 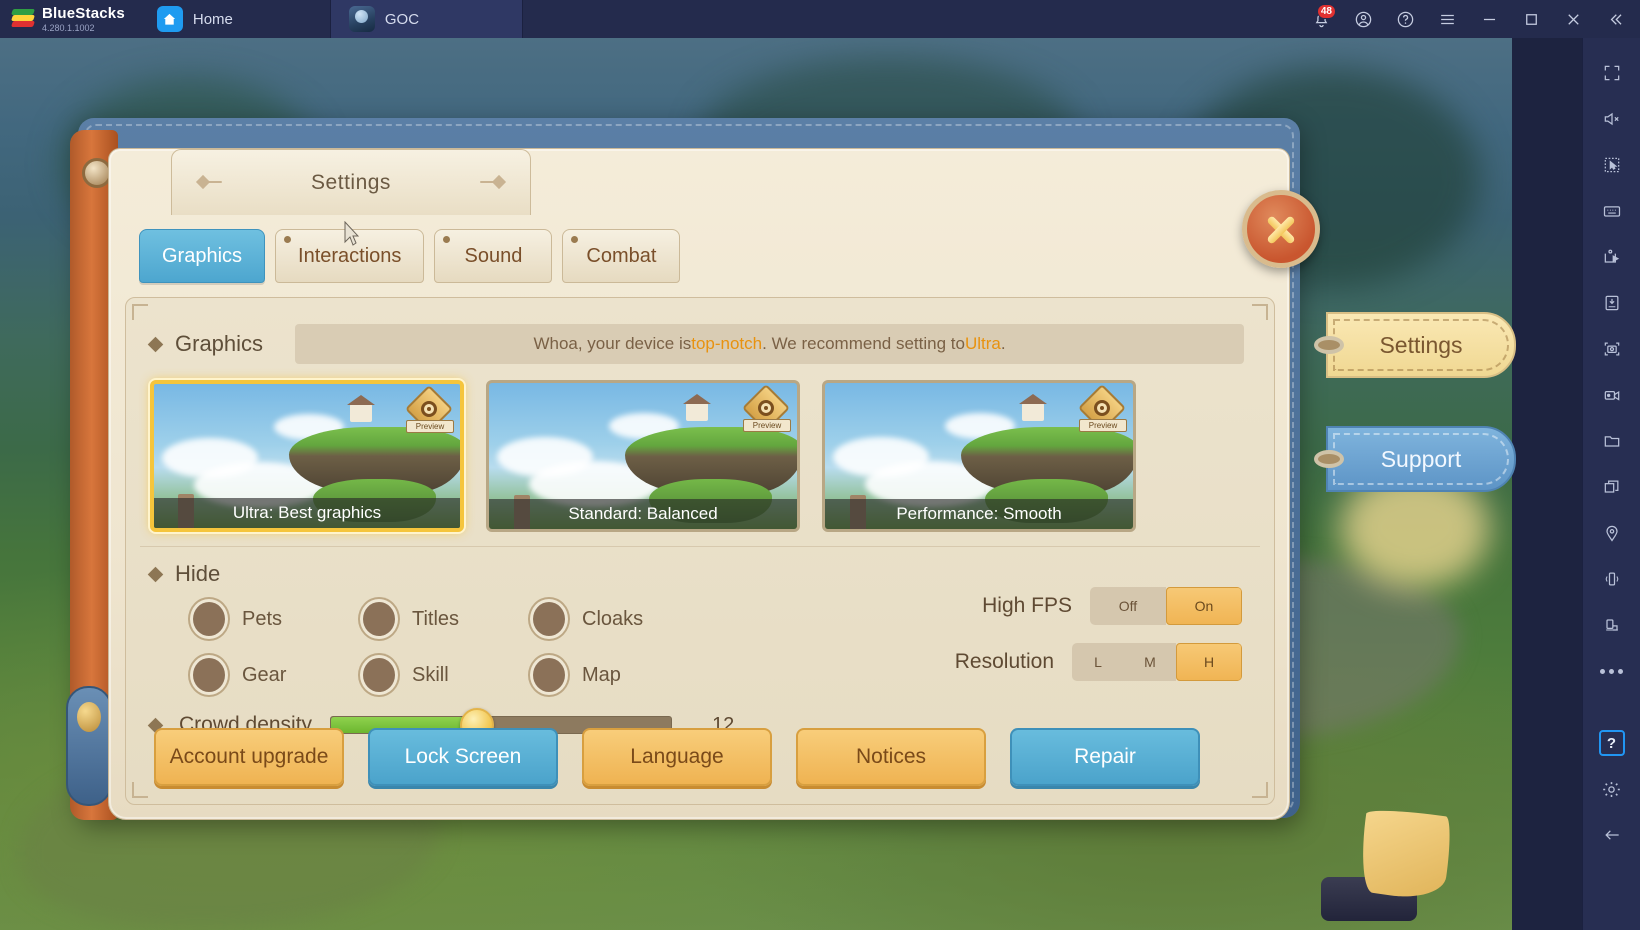 What do you see at coordinates (1204, 606) in the screenshot?
I see `high-fps-option-on: On` at bounding box center [1204, 606].